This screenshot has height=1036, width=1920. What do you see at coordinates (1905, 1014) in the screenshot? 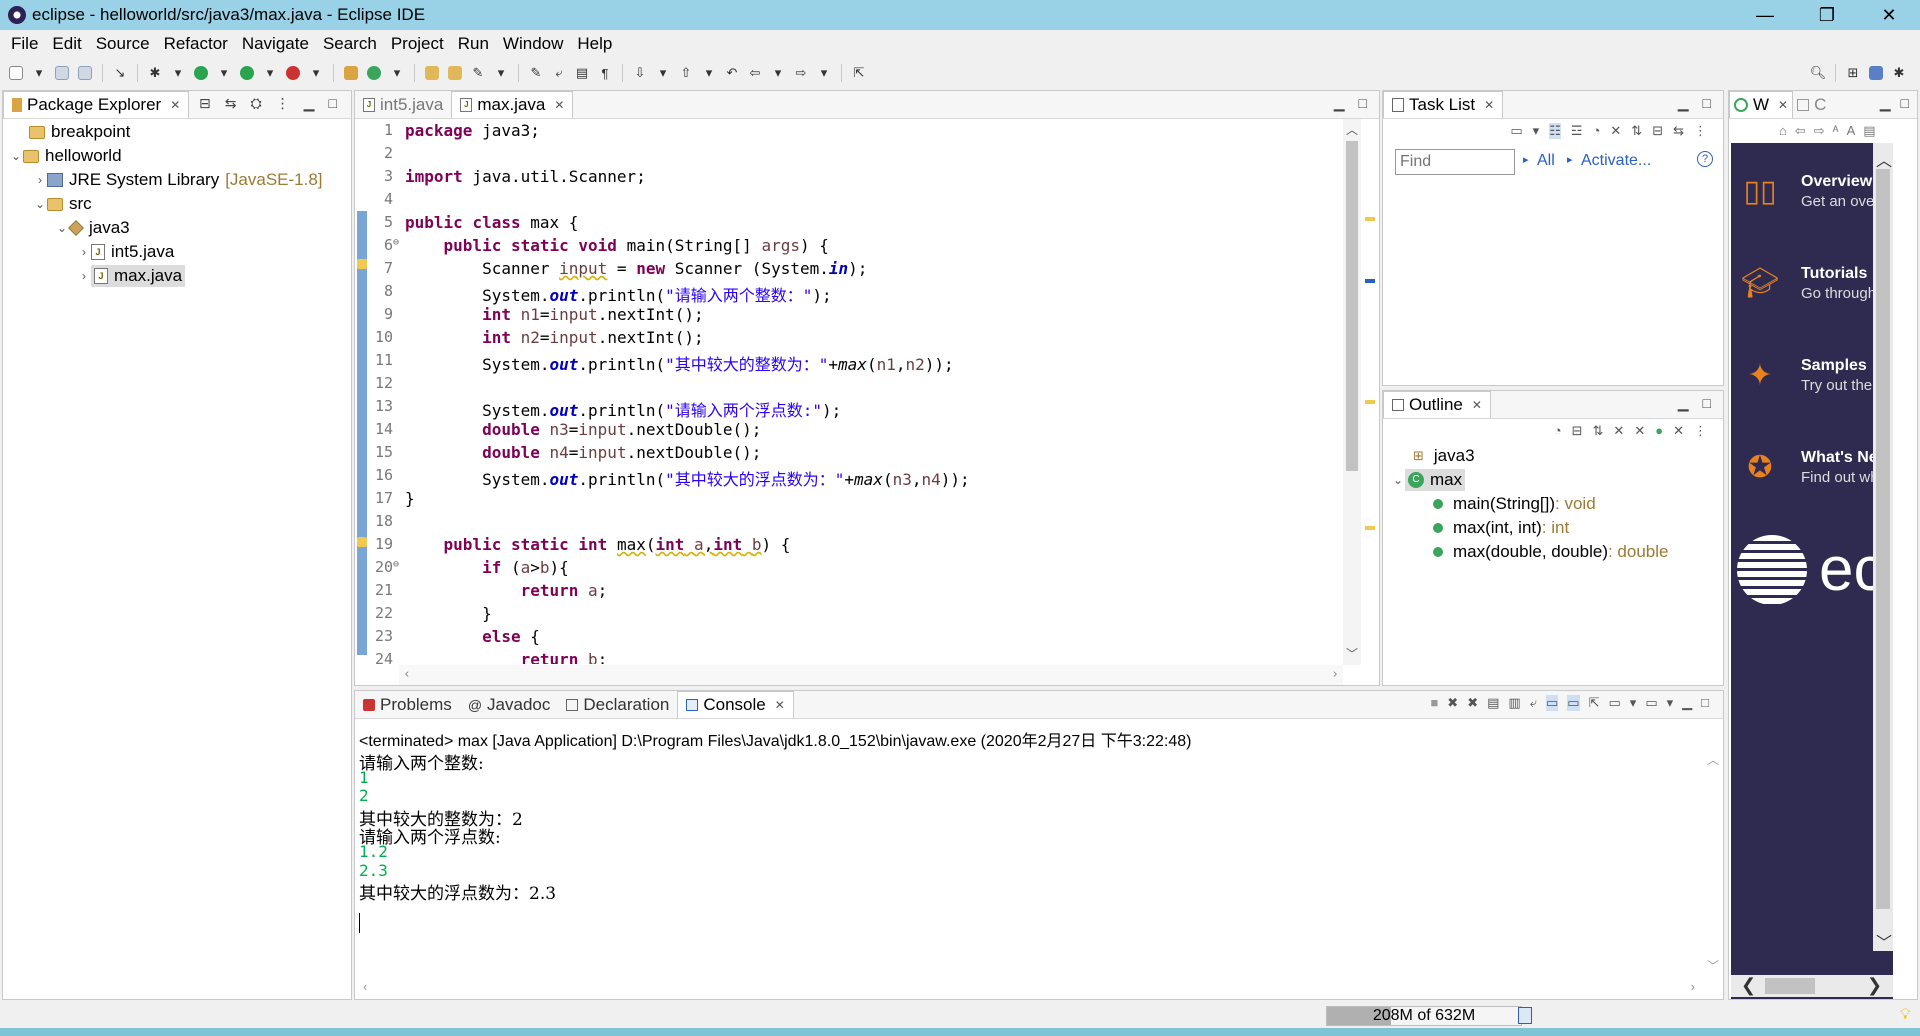
I see `lightbulb-icon: 💡︎` at bounding box center [1905, 1014].